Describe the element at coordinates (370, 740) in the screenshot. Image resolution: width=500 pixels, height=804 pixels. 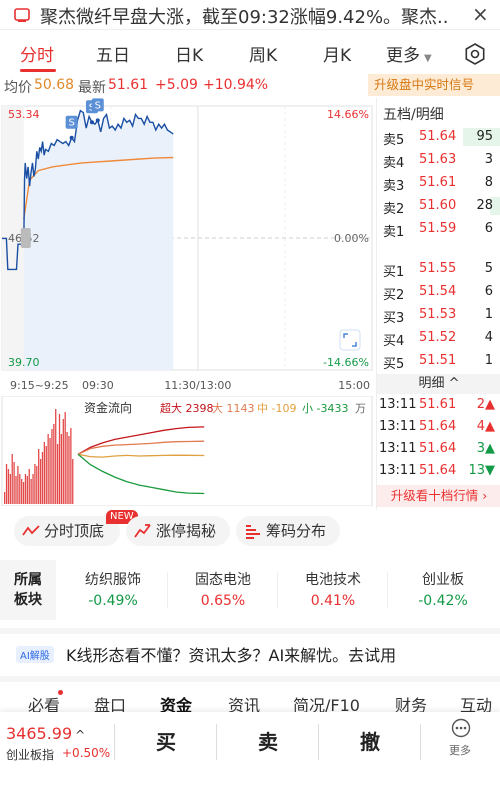
I see `cancel-order-button: 撤` at that location.